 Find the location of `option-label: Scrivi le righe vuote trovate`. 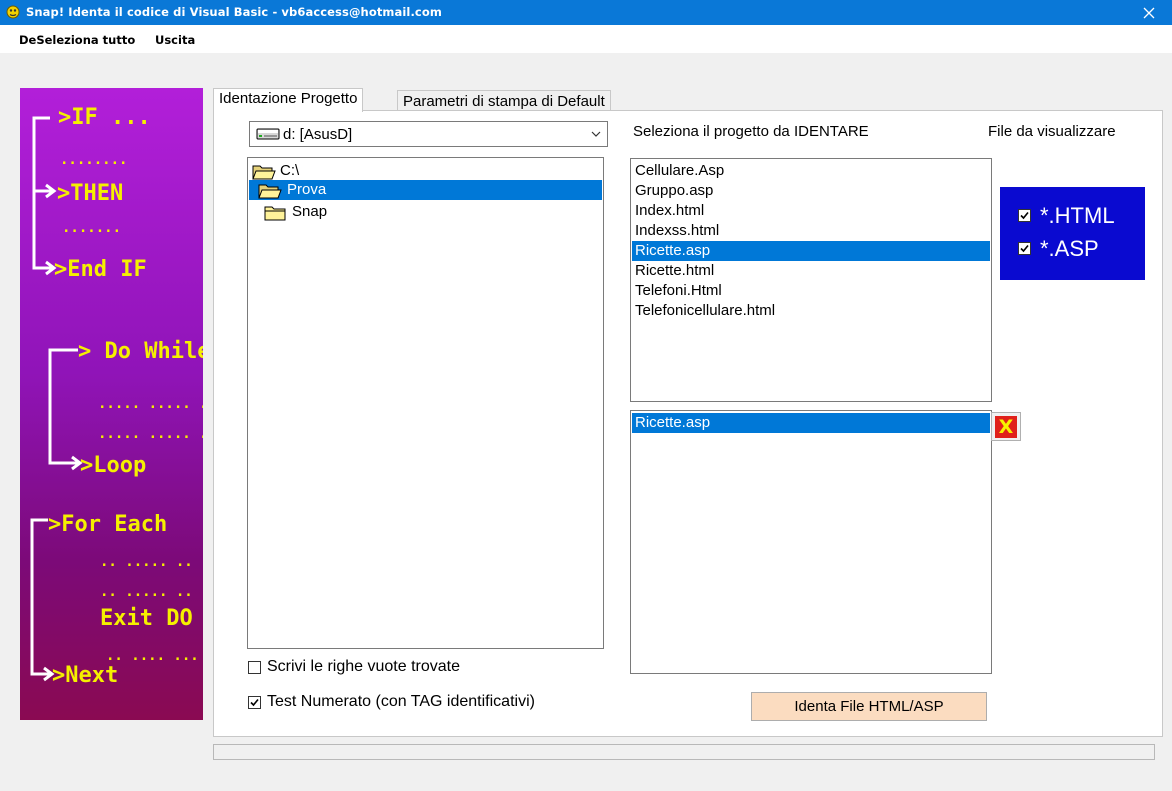

option-label: Scrivi le righe vuote trovate is located at coordinates (363, 666).